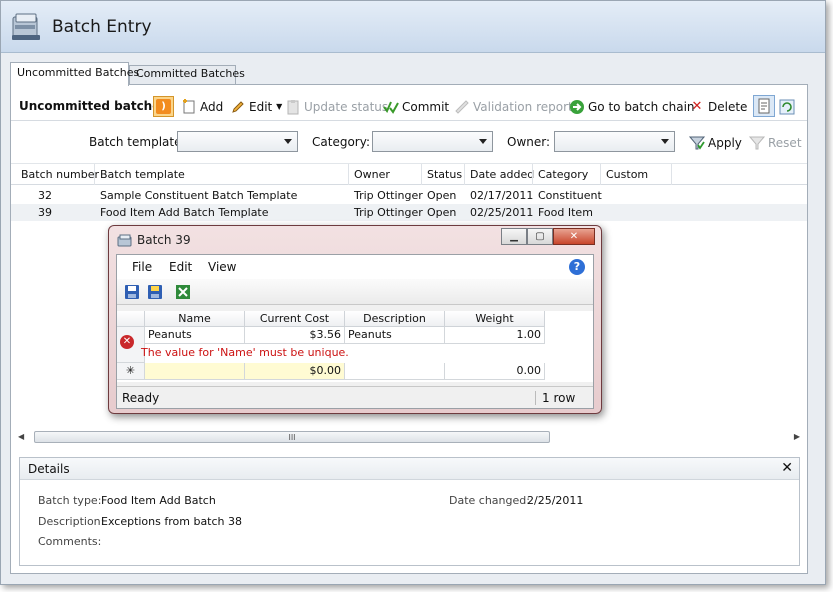  What do you see at coordinates (502, 174) in the screenshot?
I see `col-date-added: Date added` at bounding box center [502, 174].